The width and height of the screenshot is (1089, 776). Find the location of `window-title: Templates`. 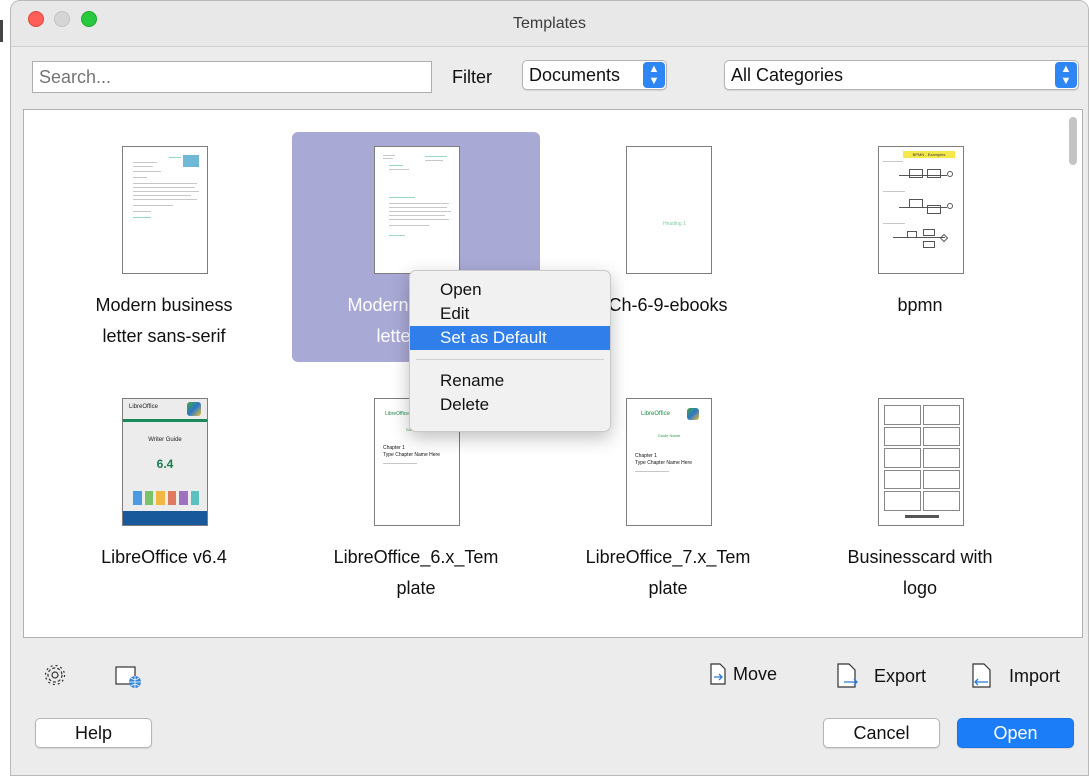

window-title: Templates is located at coordinates (549, 23).